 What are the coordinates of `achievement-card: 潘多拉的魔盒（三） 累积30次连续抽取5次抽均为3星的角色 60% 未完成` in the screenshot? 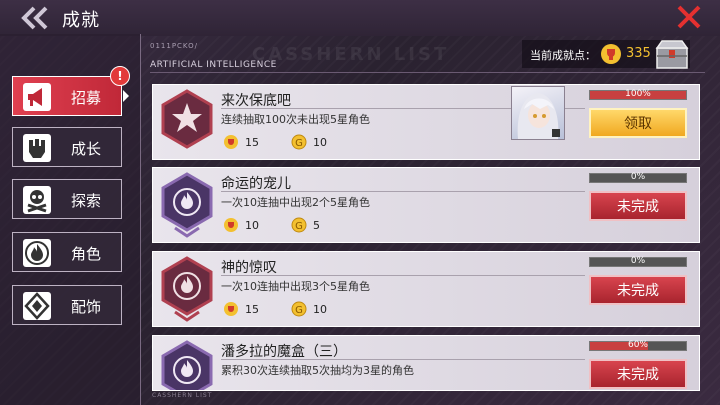 It's located at (426, 363).